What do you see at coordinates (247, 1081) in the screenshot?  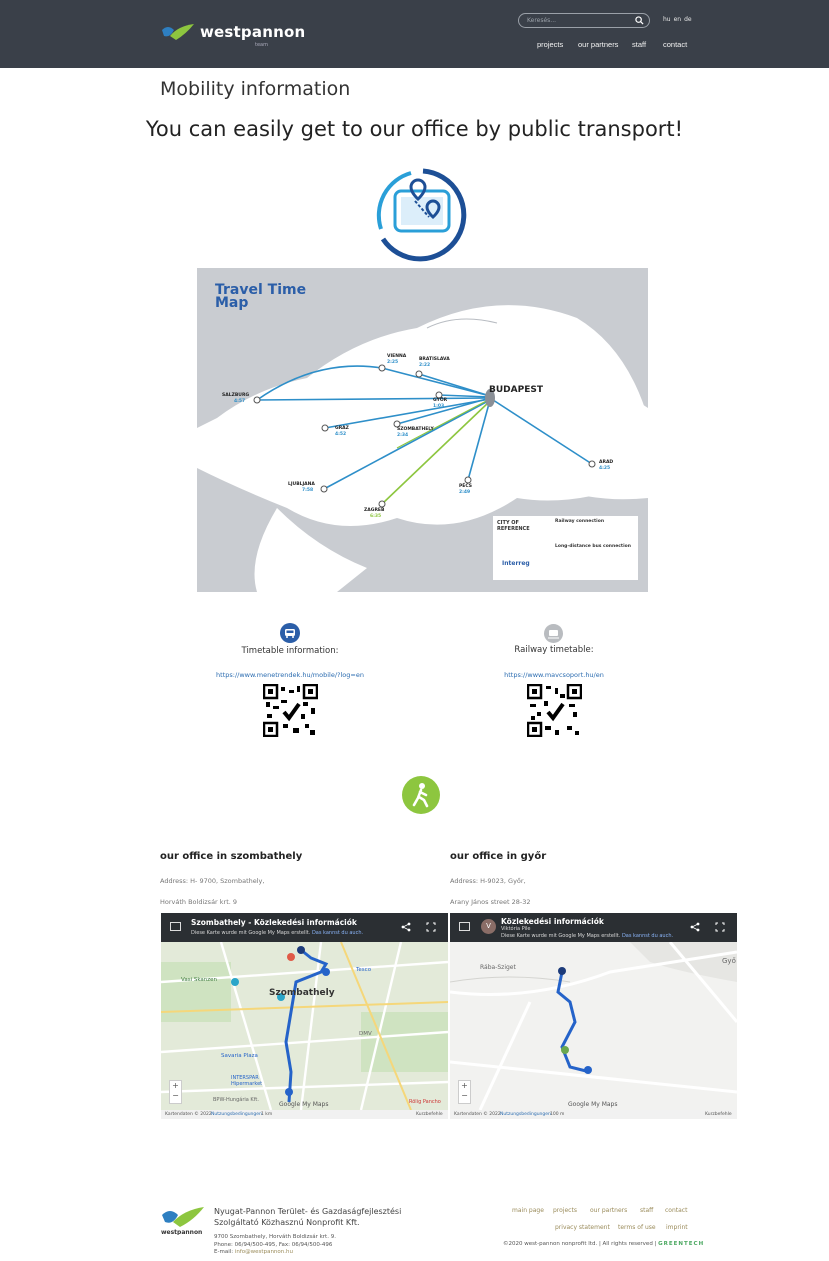 I see `place-interspar: INTERSPAR Hipermarket` at bounding box center [247, 1081].